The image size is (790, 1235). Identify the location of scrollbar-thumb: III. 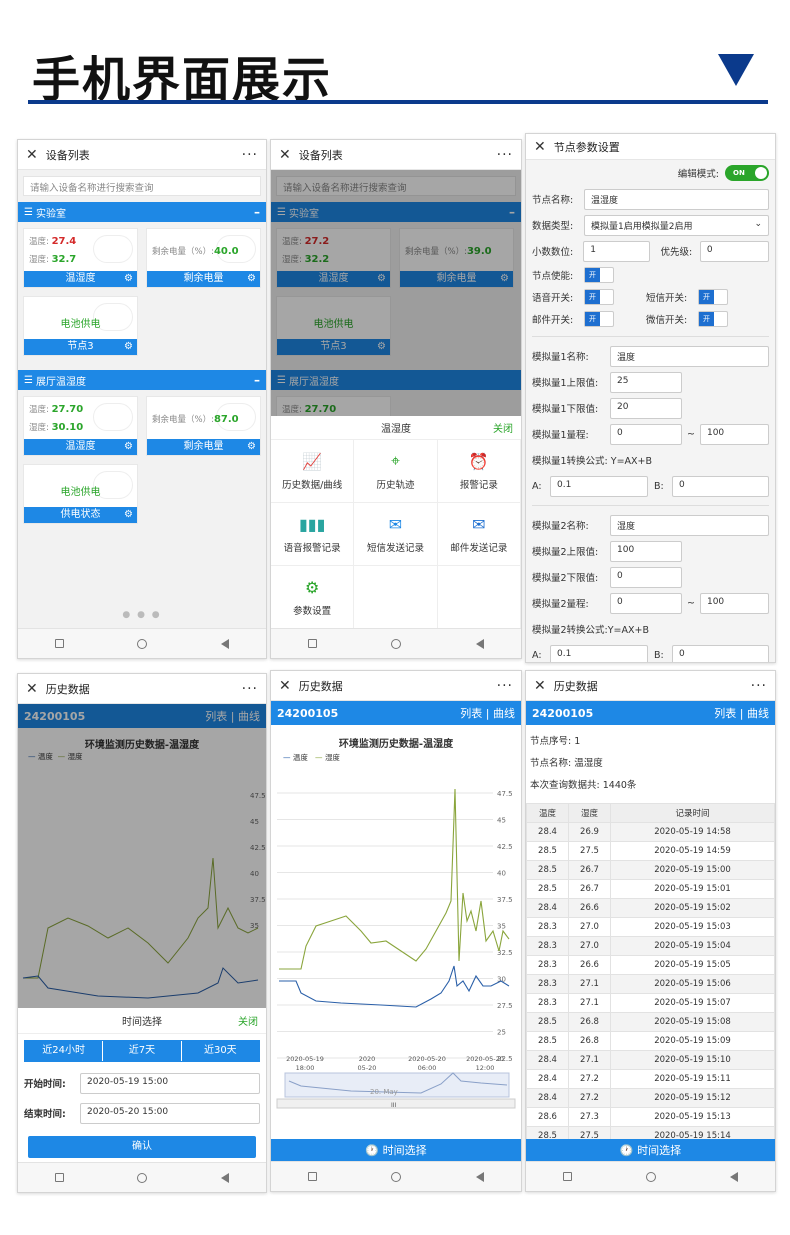
(394, 1105).